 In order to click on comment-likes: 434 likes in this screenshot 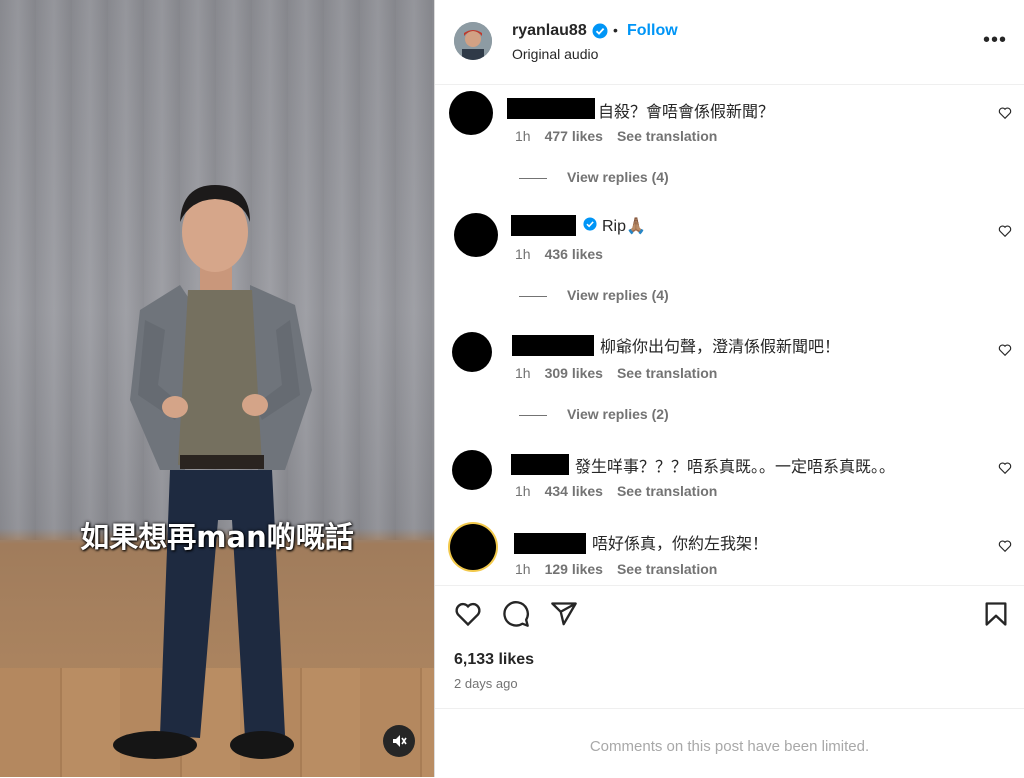, I will do `click(574, 491)`.